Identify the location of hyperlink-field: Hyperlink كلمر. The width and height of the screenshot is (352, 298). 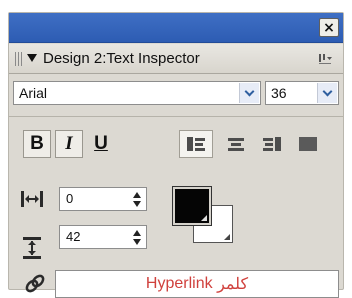
(197, 284).